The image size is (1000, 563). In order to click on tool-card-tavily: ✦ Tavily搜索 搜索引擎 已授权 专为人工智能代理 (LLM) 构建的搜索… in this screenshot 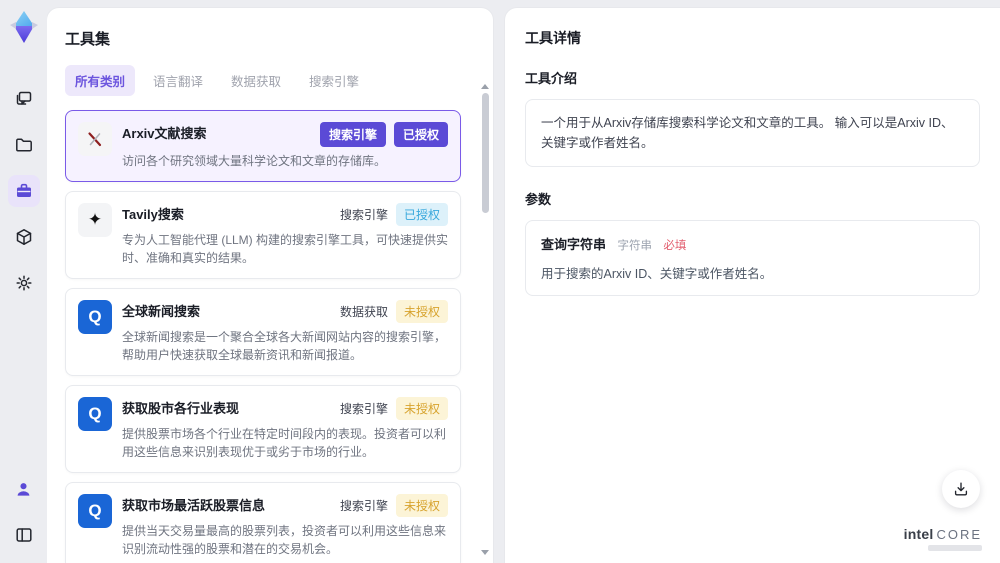, I will do `click(263, 235)`.